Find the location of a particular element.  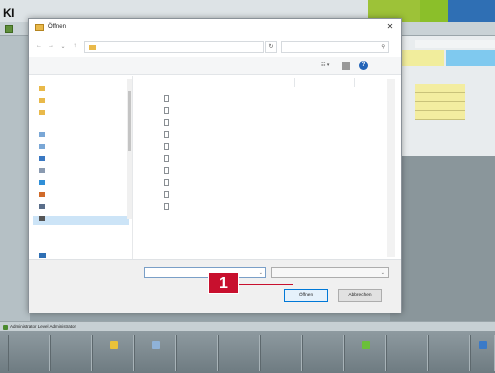

desktop-icon is located at coordinates (42, 159).